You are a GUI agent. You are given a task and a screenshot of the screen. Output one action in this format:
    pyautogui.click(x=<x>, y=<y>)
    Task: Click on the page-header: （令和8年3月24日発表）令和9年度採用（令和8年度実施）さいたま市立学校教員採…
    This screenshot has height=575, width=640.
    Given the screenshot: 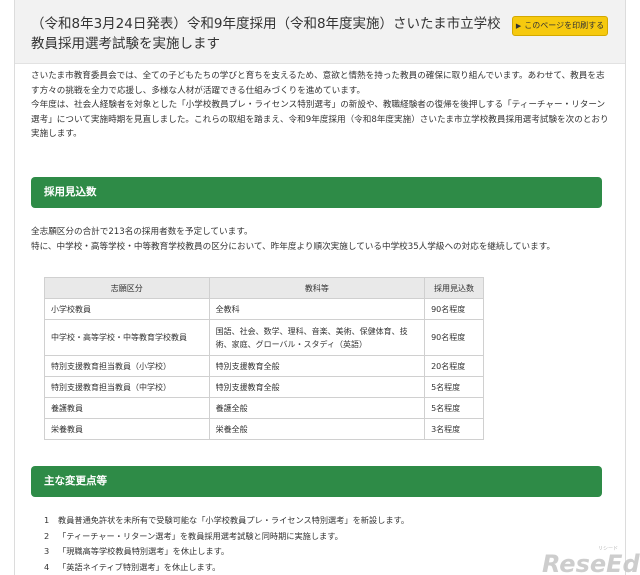 What is the action you would take?
    pyautogui.click(x=320, y=32)
    